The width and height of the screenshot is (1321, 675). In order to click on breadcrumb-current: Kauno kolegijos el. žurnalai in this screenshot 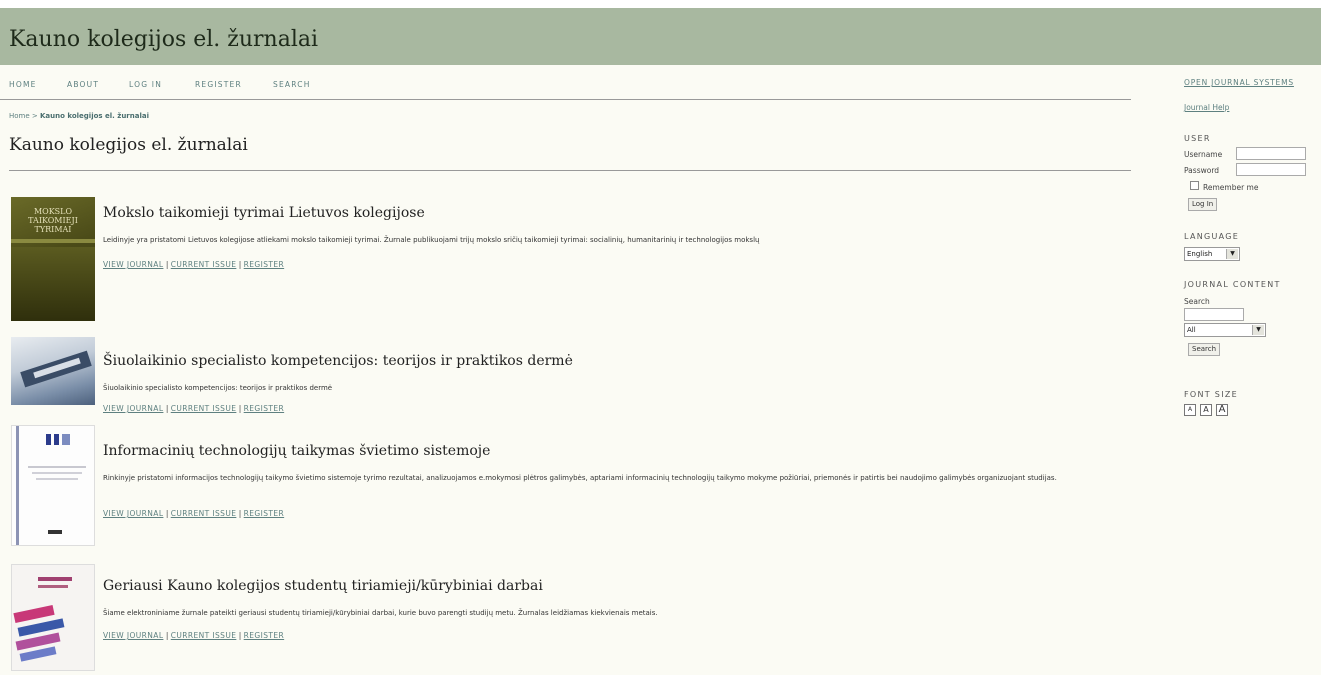, I will do `click(94, 116)`.